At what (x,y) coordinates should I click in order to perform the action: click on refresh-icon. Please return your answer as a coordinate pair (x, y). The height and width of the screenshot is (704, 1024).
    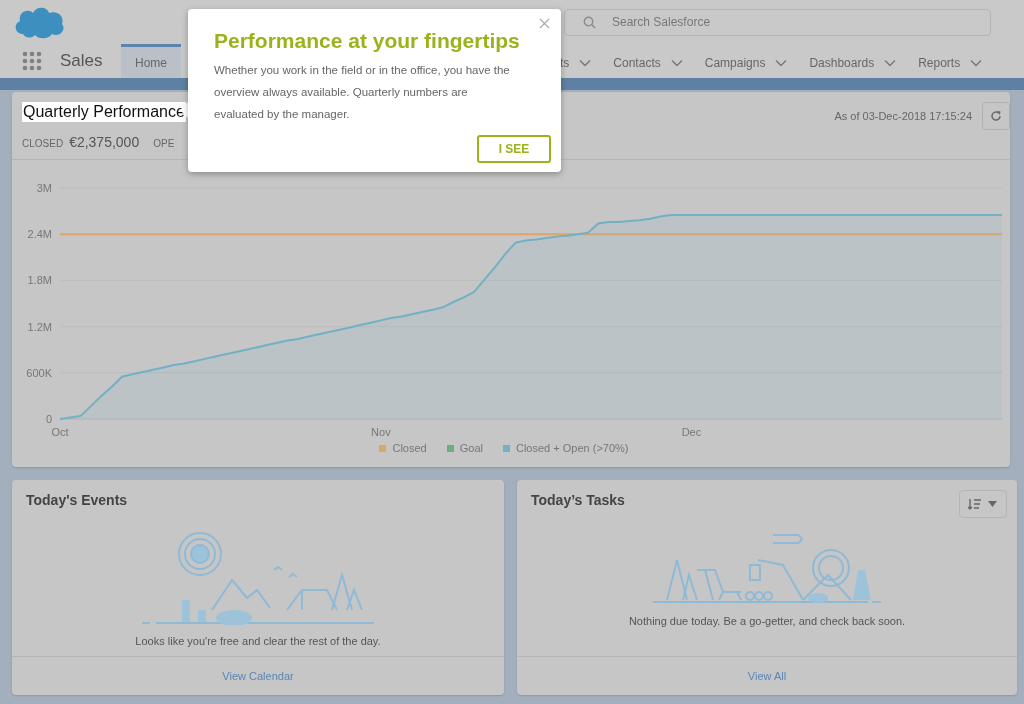
    Looking at the image, I should click on (996, 116).